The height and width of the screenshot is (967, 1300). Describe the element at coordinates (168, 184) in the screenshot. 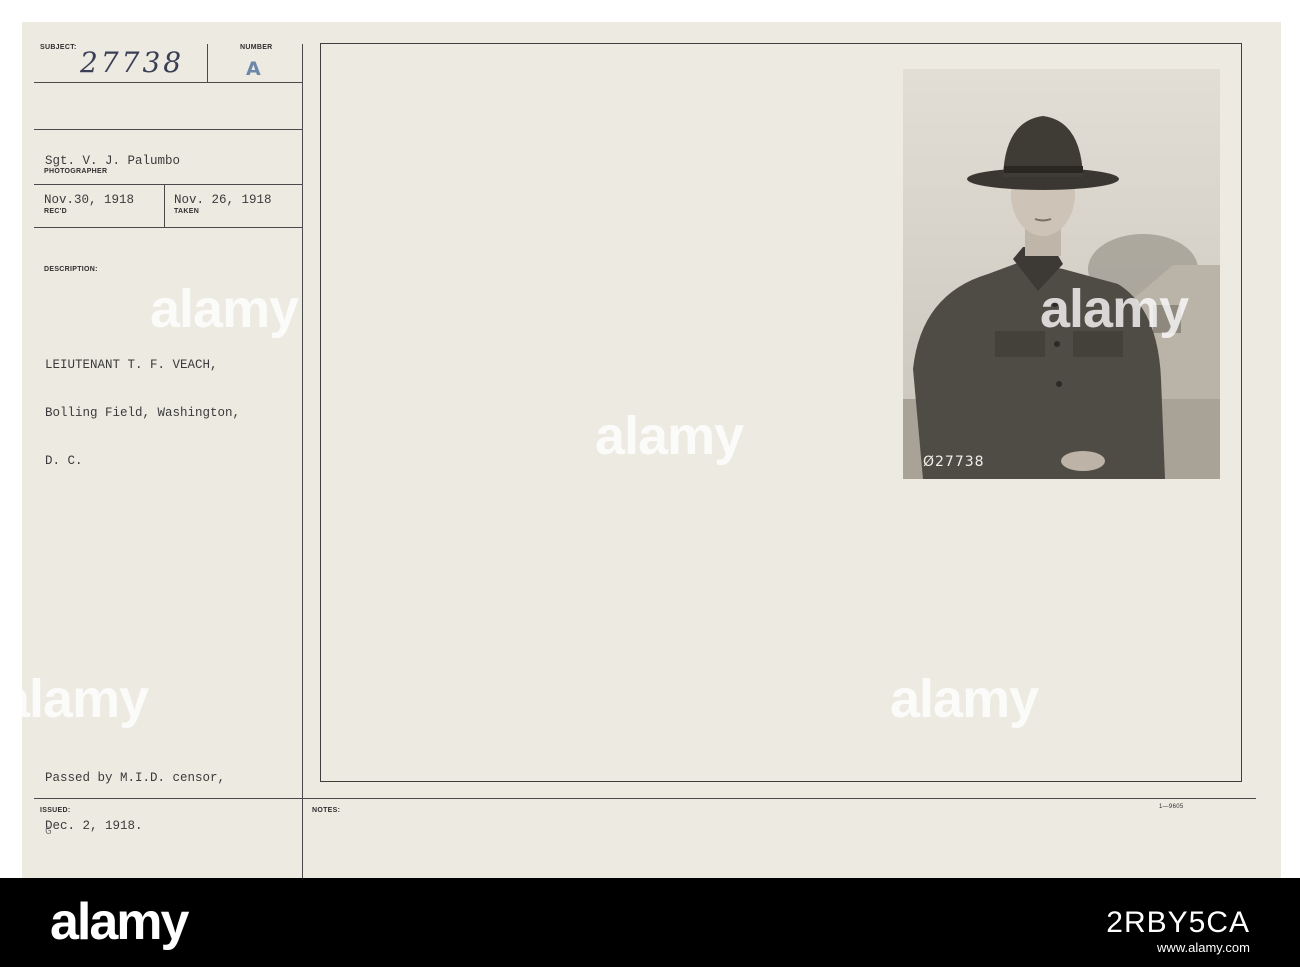

I see `photographer-bottom-rule` at that location.